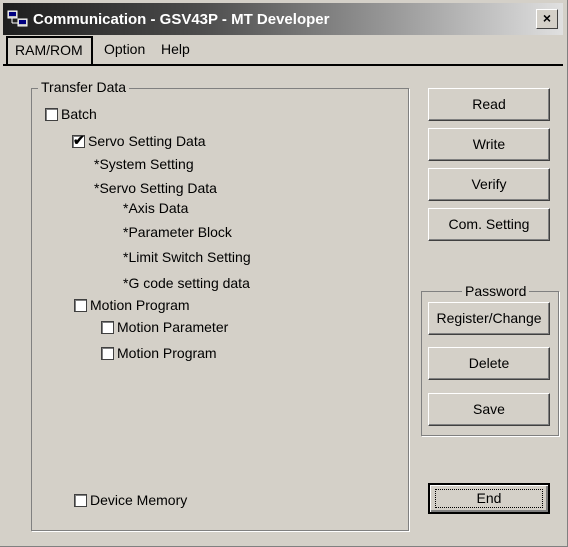  Describe the element at coordinates (107, 353) in the screenshot. I see `motion-program-sub-checkbox` at that location.